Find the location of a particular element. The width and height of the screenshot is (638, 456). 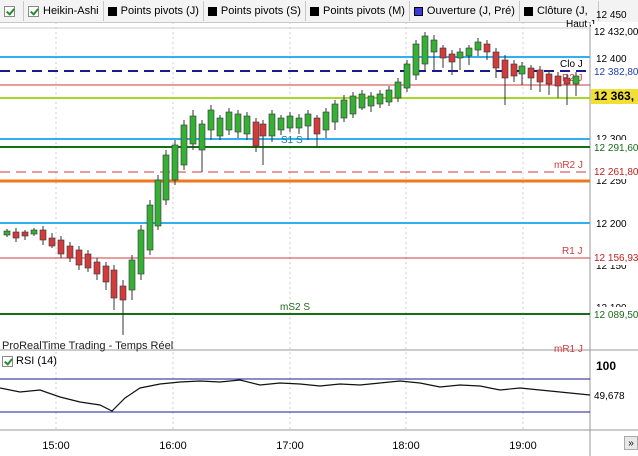

price-tag-label: 12 382,80 is located at coordinates (616, 72).